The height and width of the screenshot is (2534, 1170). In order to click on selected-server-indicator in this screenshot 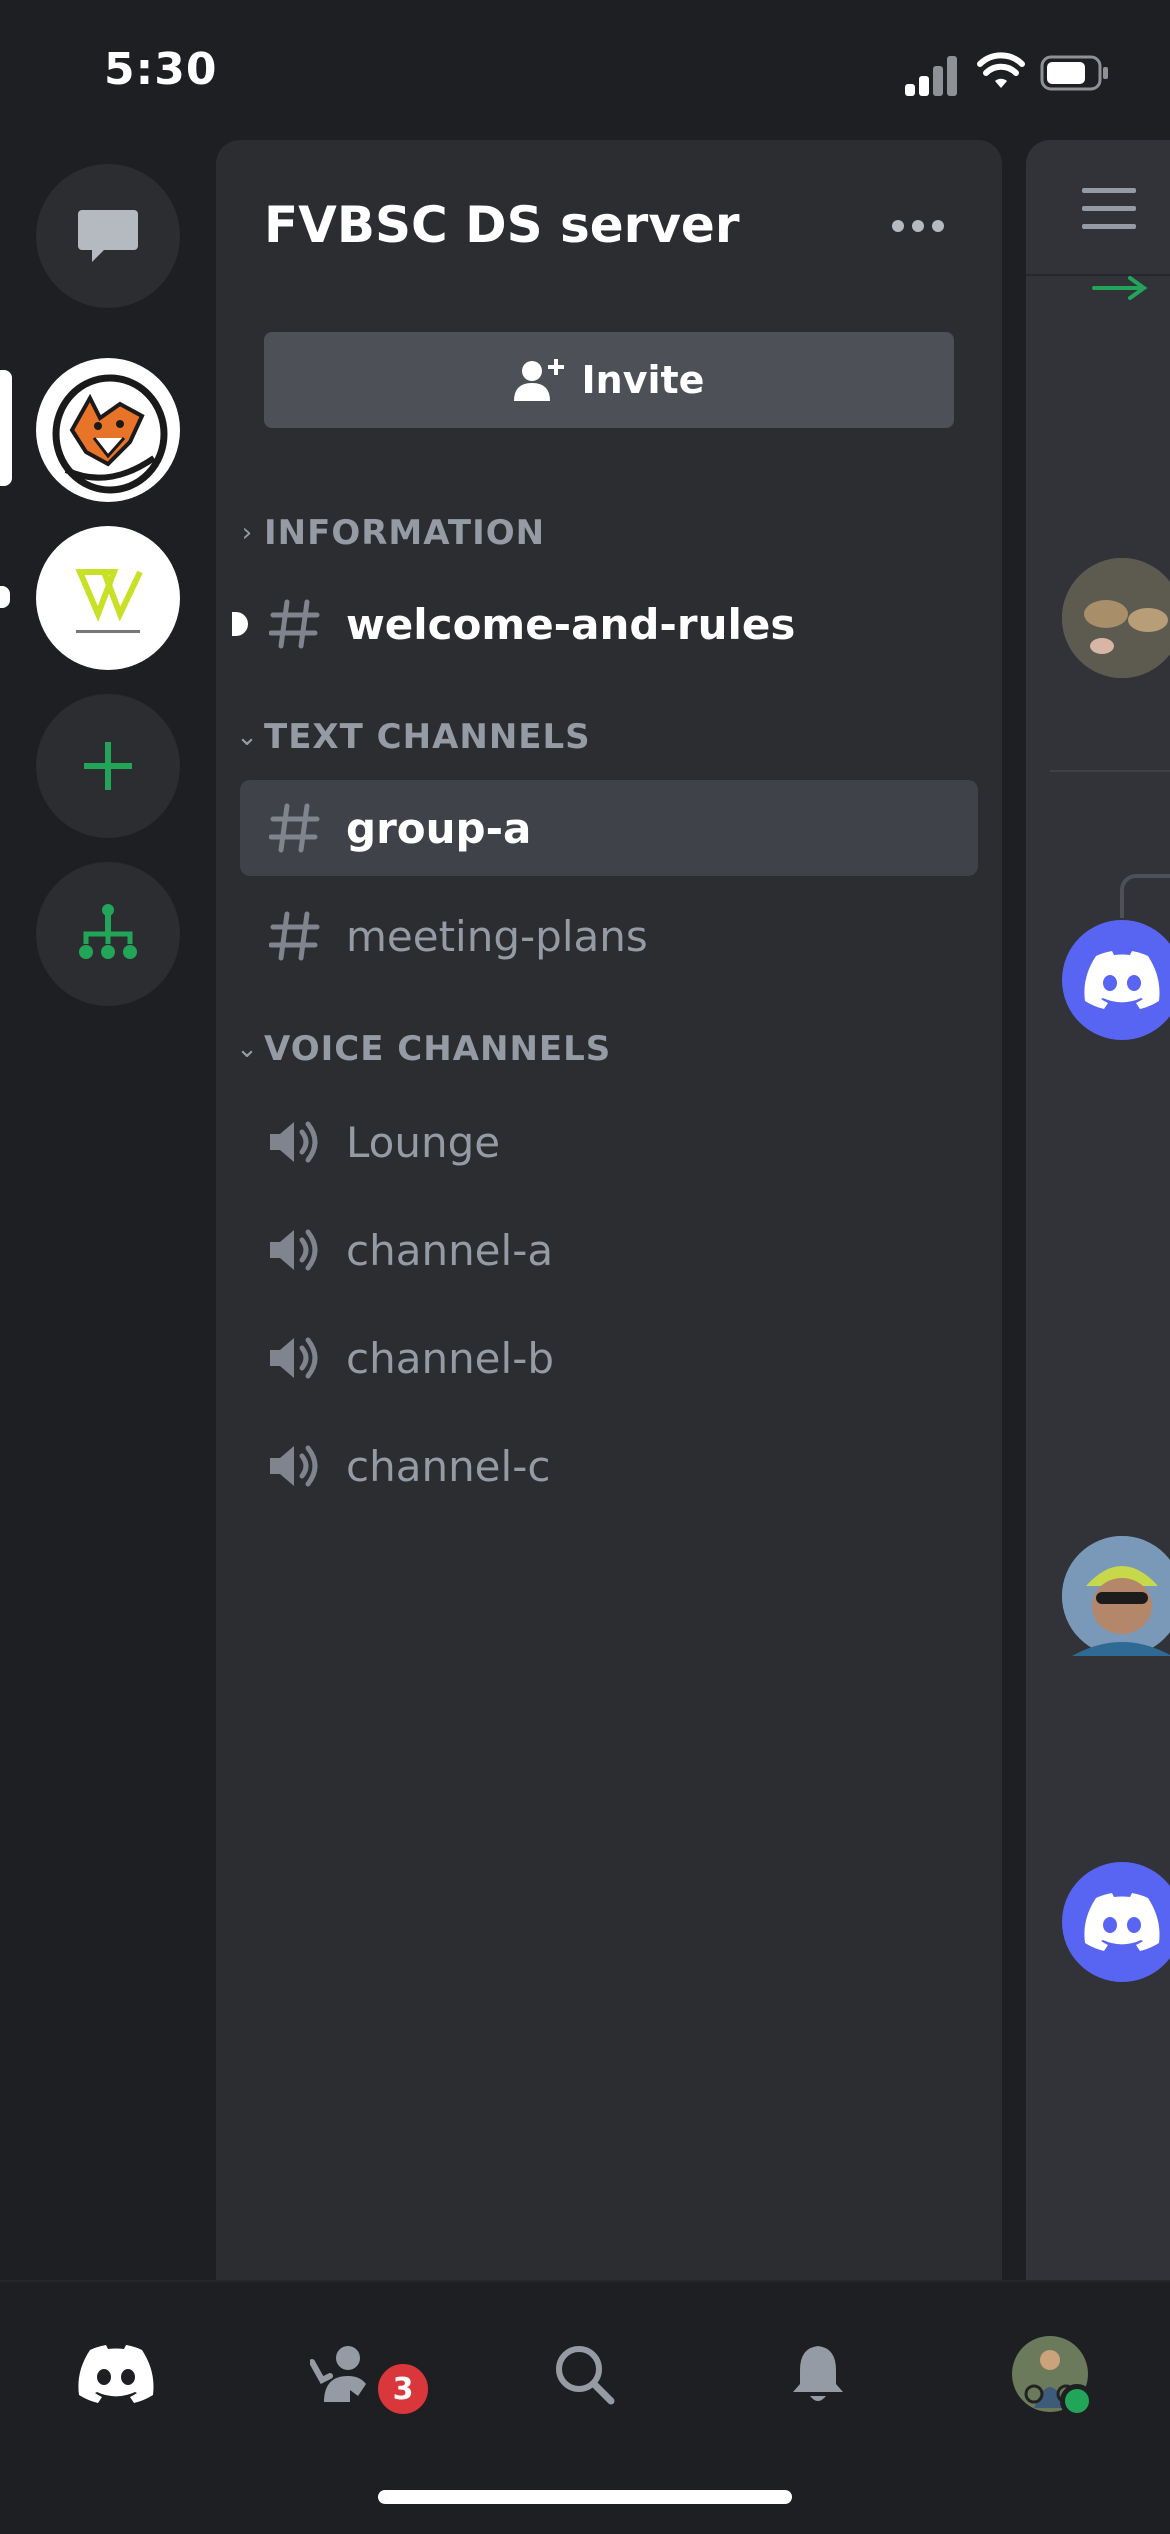, I will do `click(6, 428)`.